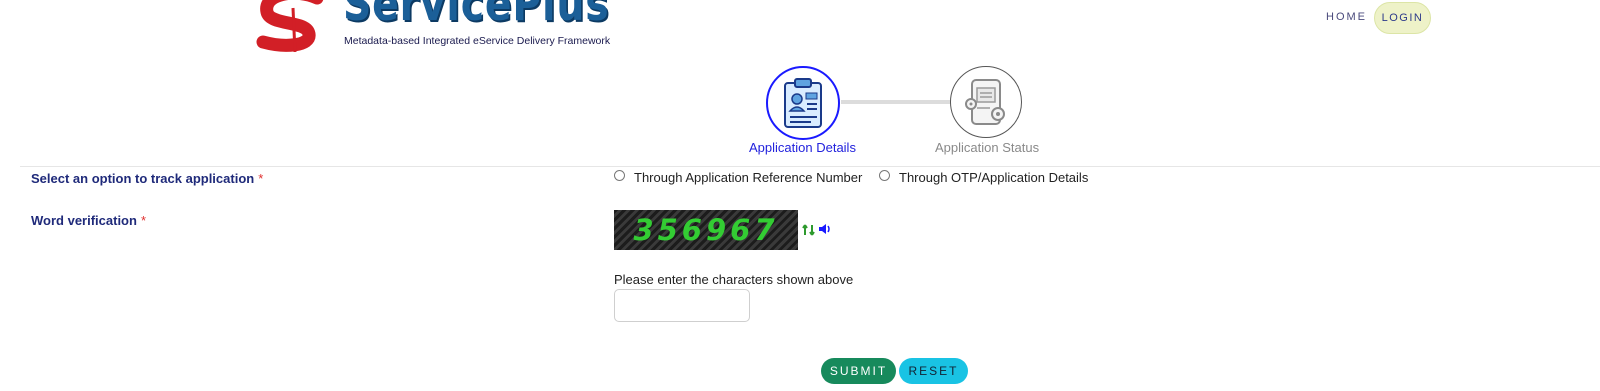 This screenshot has height=391, width=1600. What do you see at coordinates (619, 175) in the screenshot?
I see `radio-reference-number` at bounding box center [619, 175].